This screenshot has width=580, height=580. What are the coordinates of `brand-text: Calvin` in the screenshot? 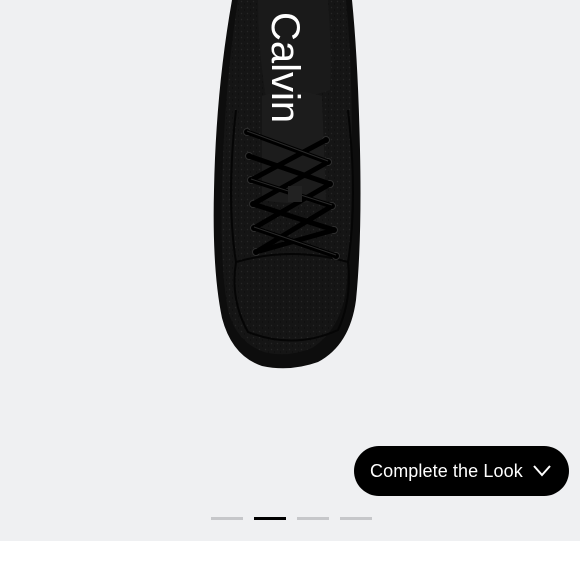 It's located at (285, 67).